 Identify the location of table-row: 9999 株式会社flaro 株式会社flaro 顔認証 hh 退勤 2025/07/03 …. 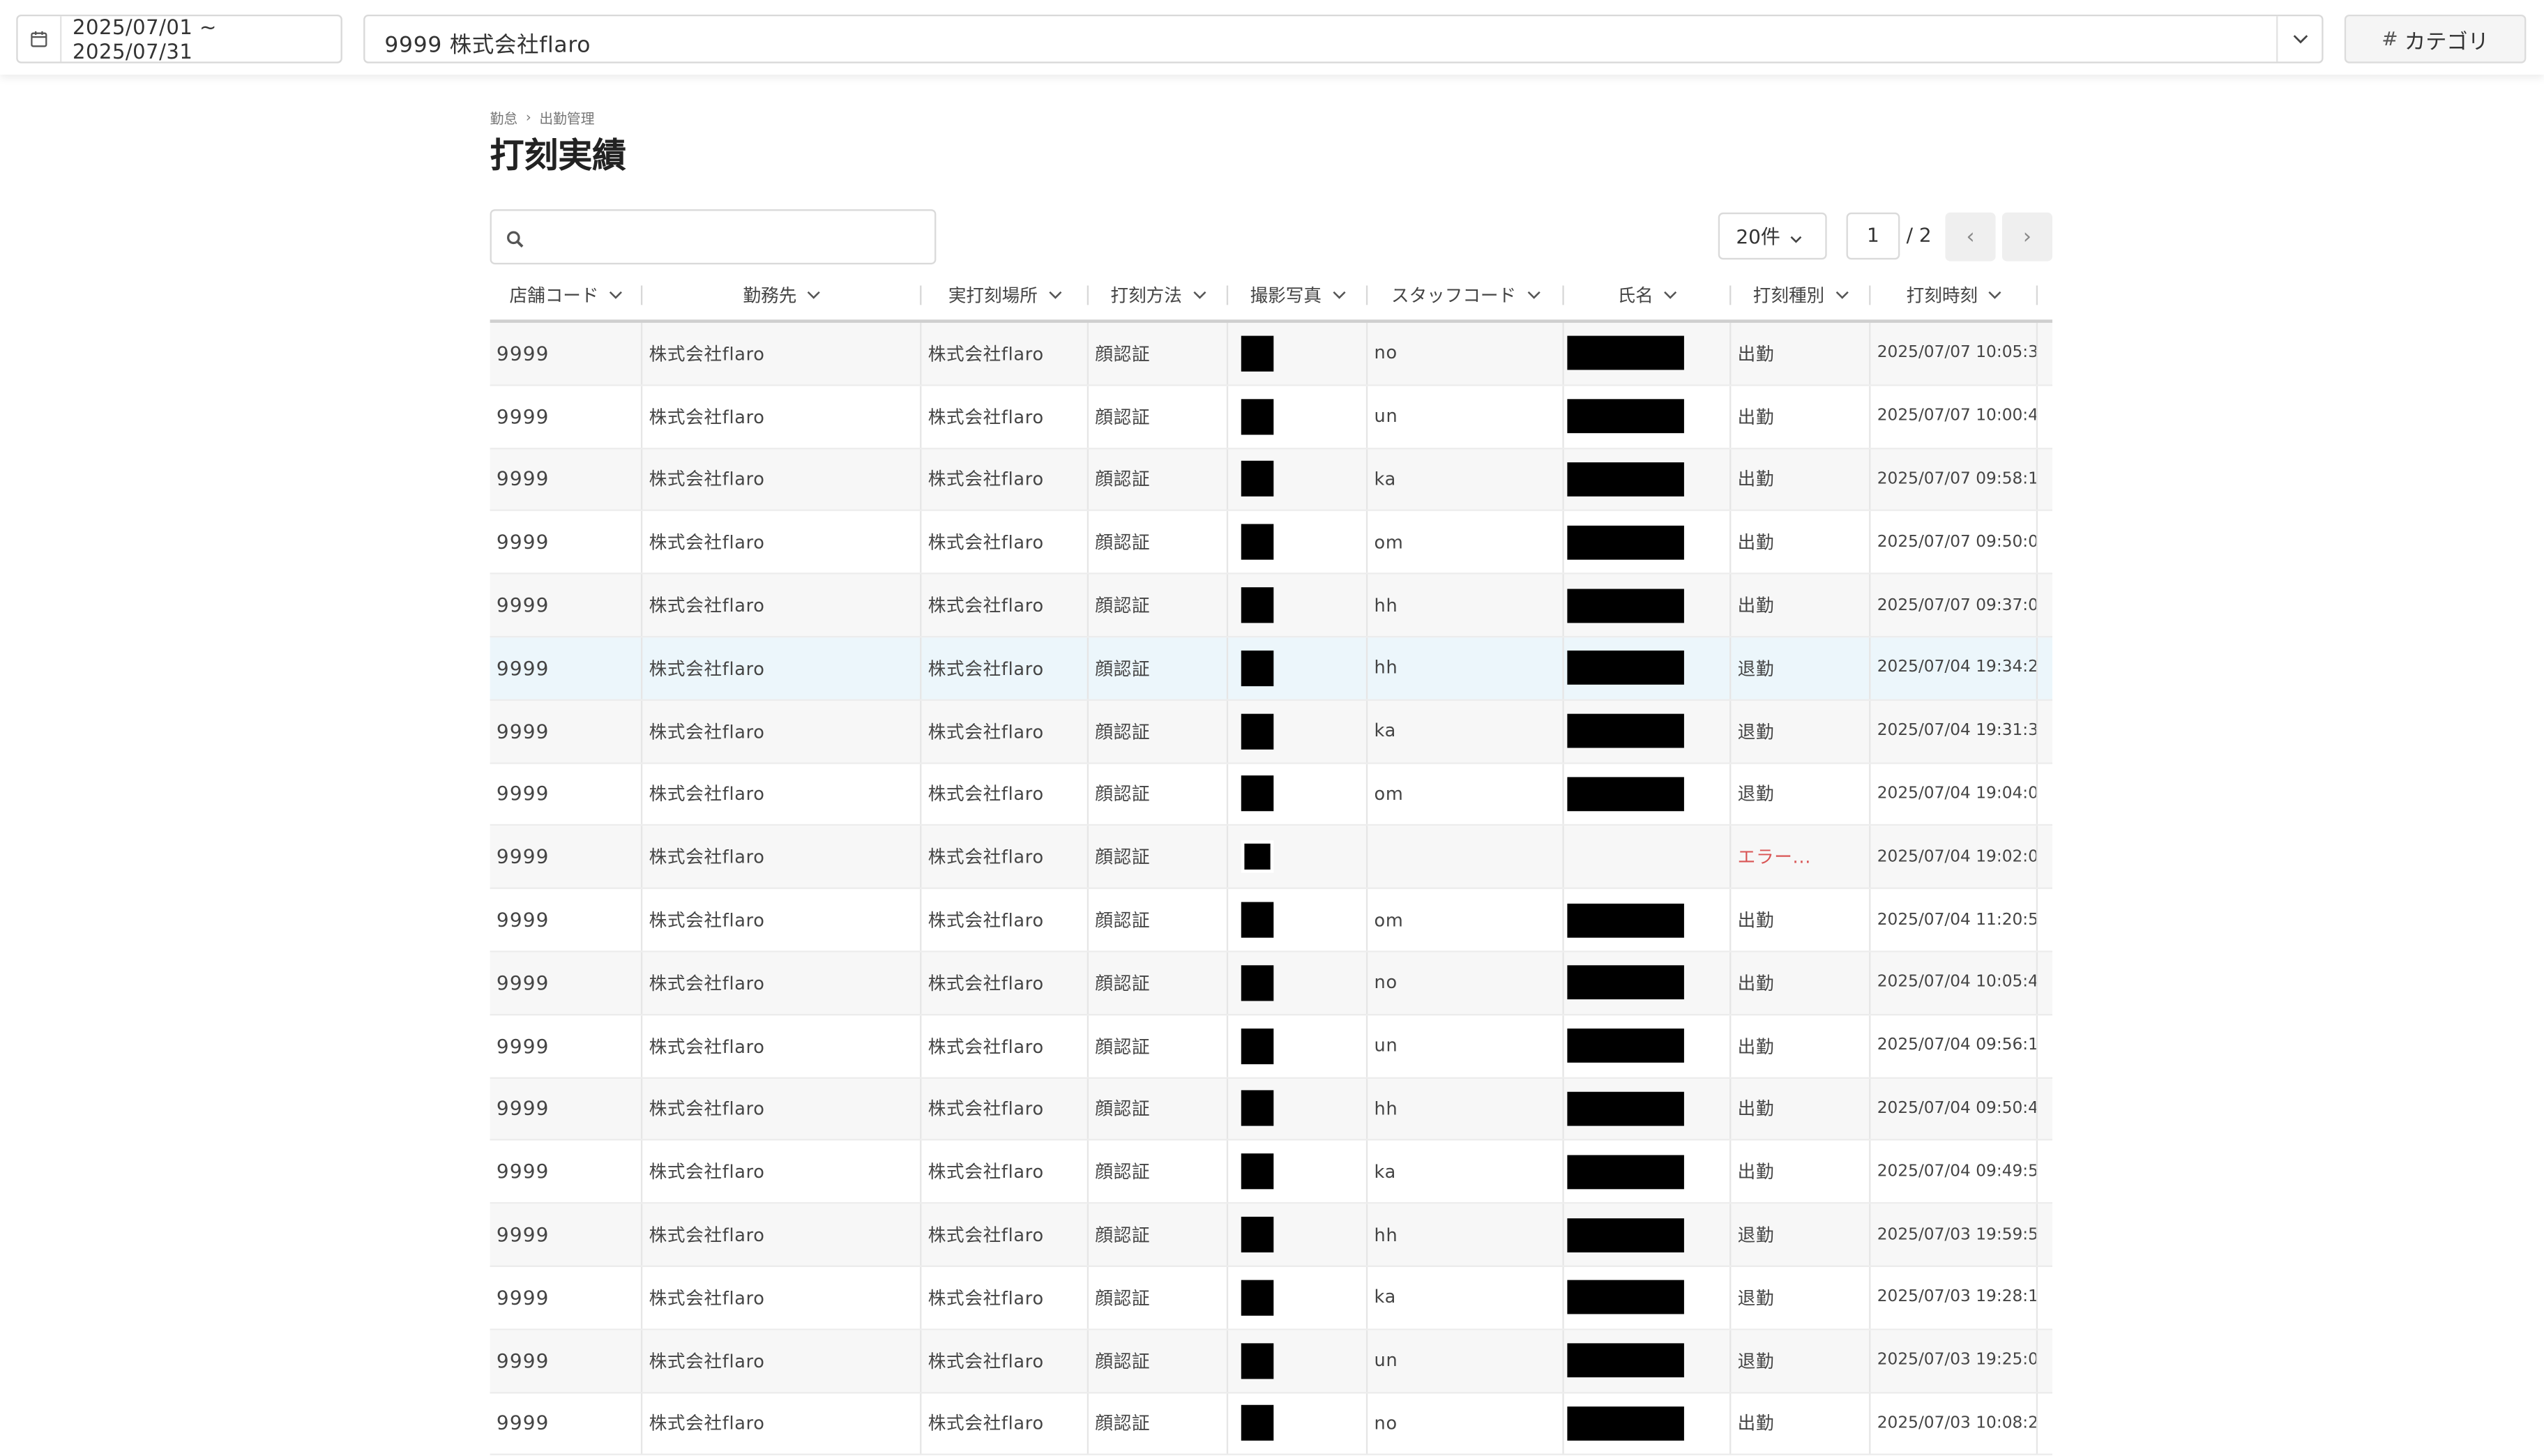
(1271, 1235).